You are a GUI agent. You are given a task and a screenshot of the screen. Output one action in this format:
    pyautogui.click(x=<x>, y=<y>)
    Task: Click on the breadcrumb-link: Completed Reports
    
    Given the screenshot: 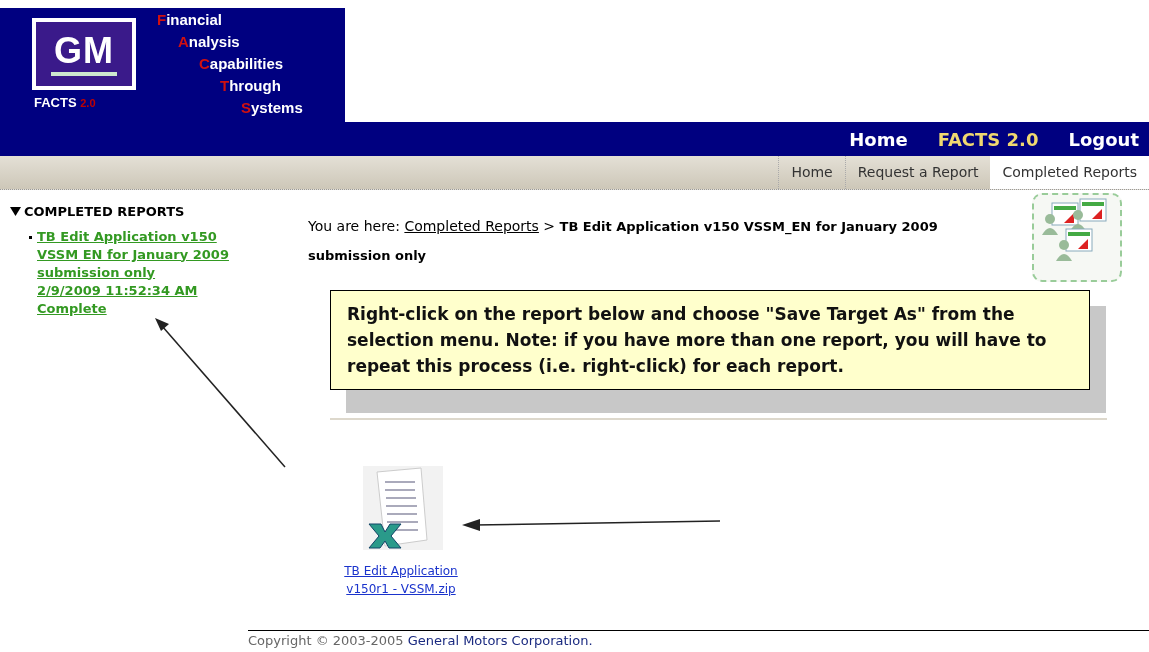 What is the action you would take?
    pyautogui.click(x=471, y=226)
    